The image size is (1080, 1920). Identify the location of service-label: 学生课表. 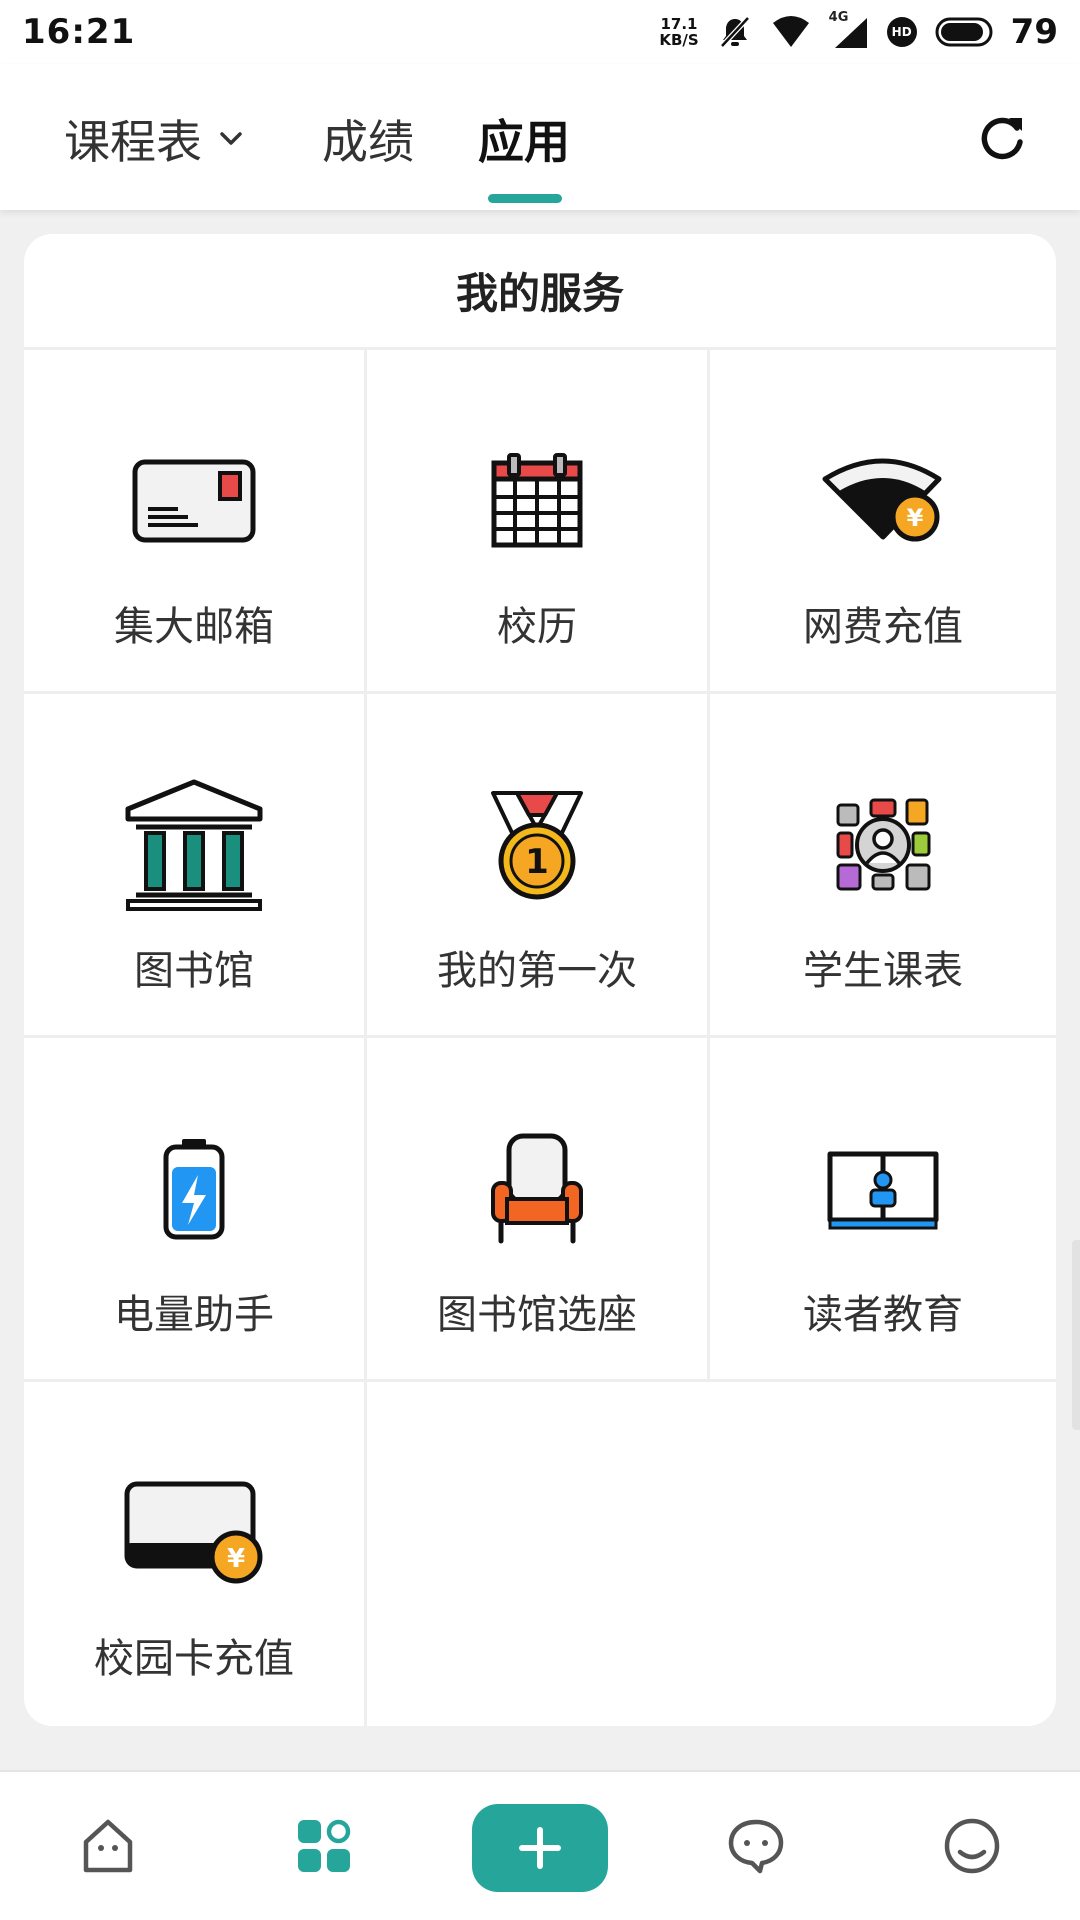
(883, 971).